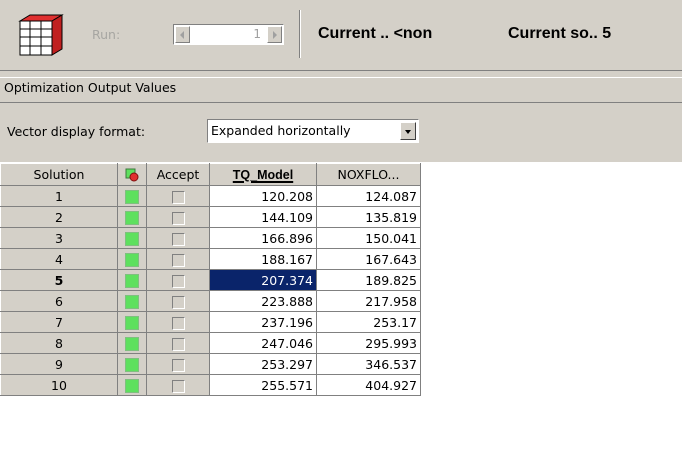 This screenshot has width=682, height=461. What do you see at coordinates (132, 174) in the screenshot?
I see `col-header-status` at bounding box center [132, 174].